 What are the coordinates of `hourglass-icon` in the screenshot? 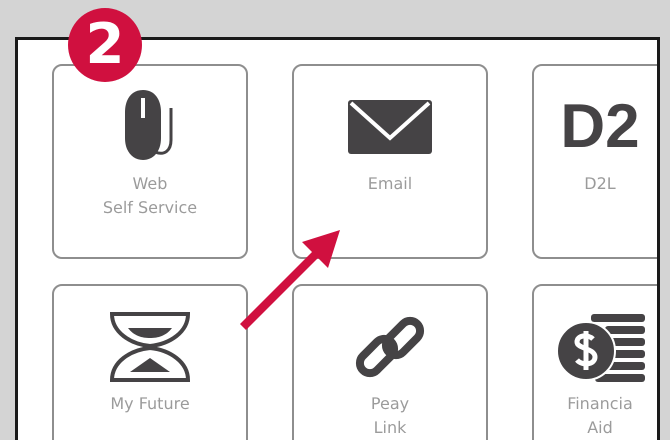 It's located at (150, 347).